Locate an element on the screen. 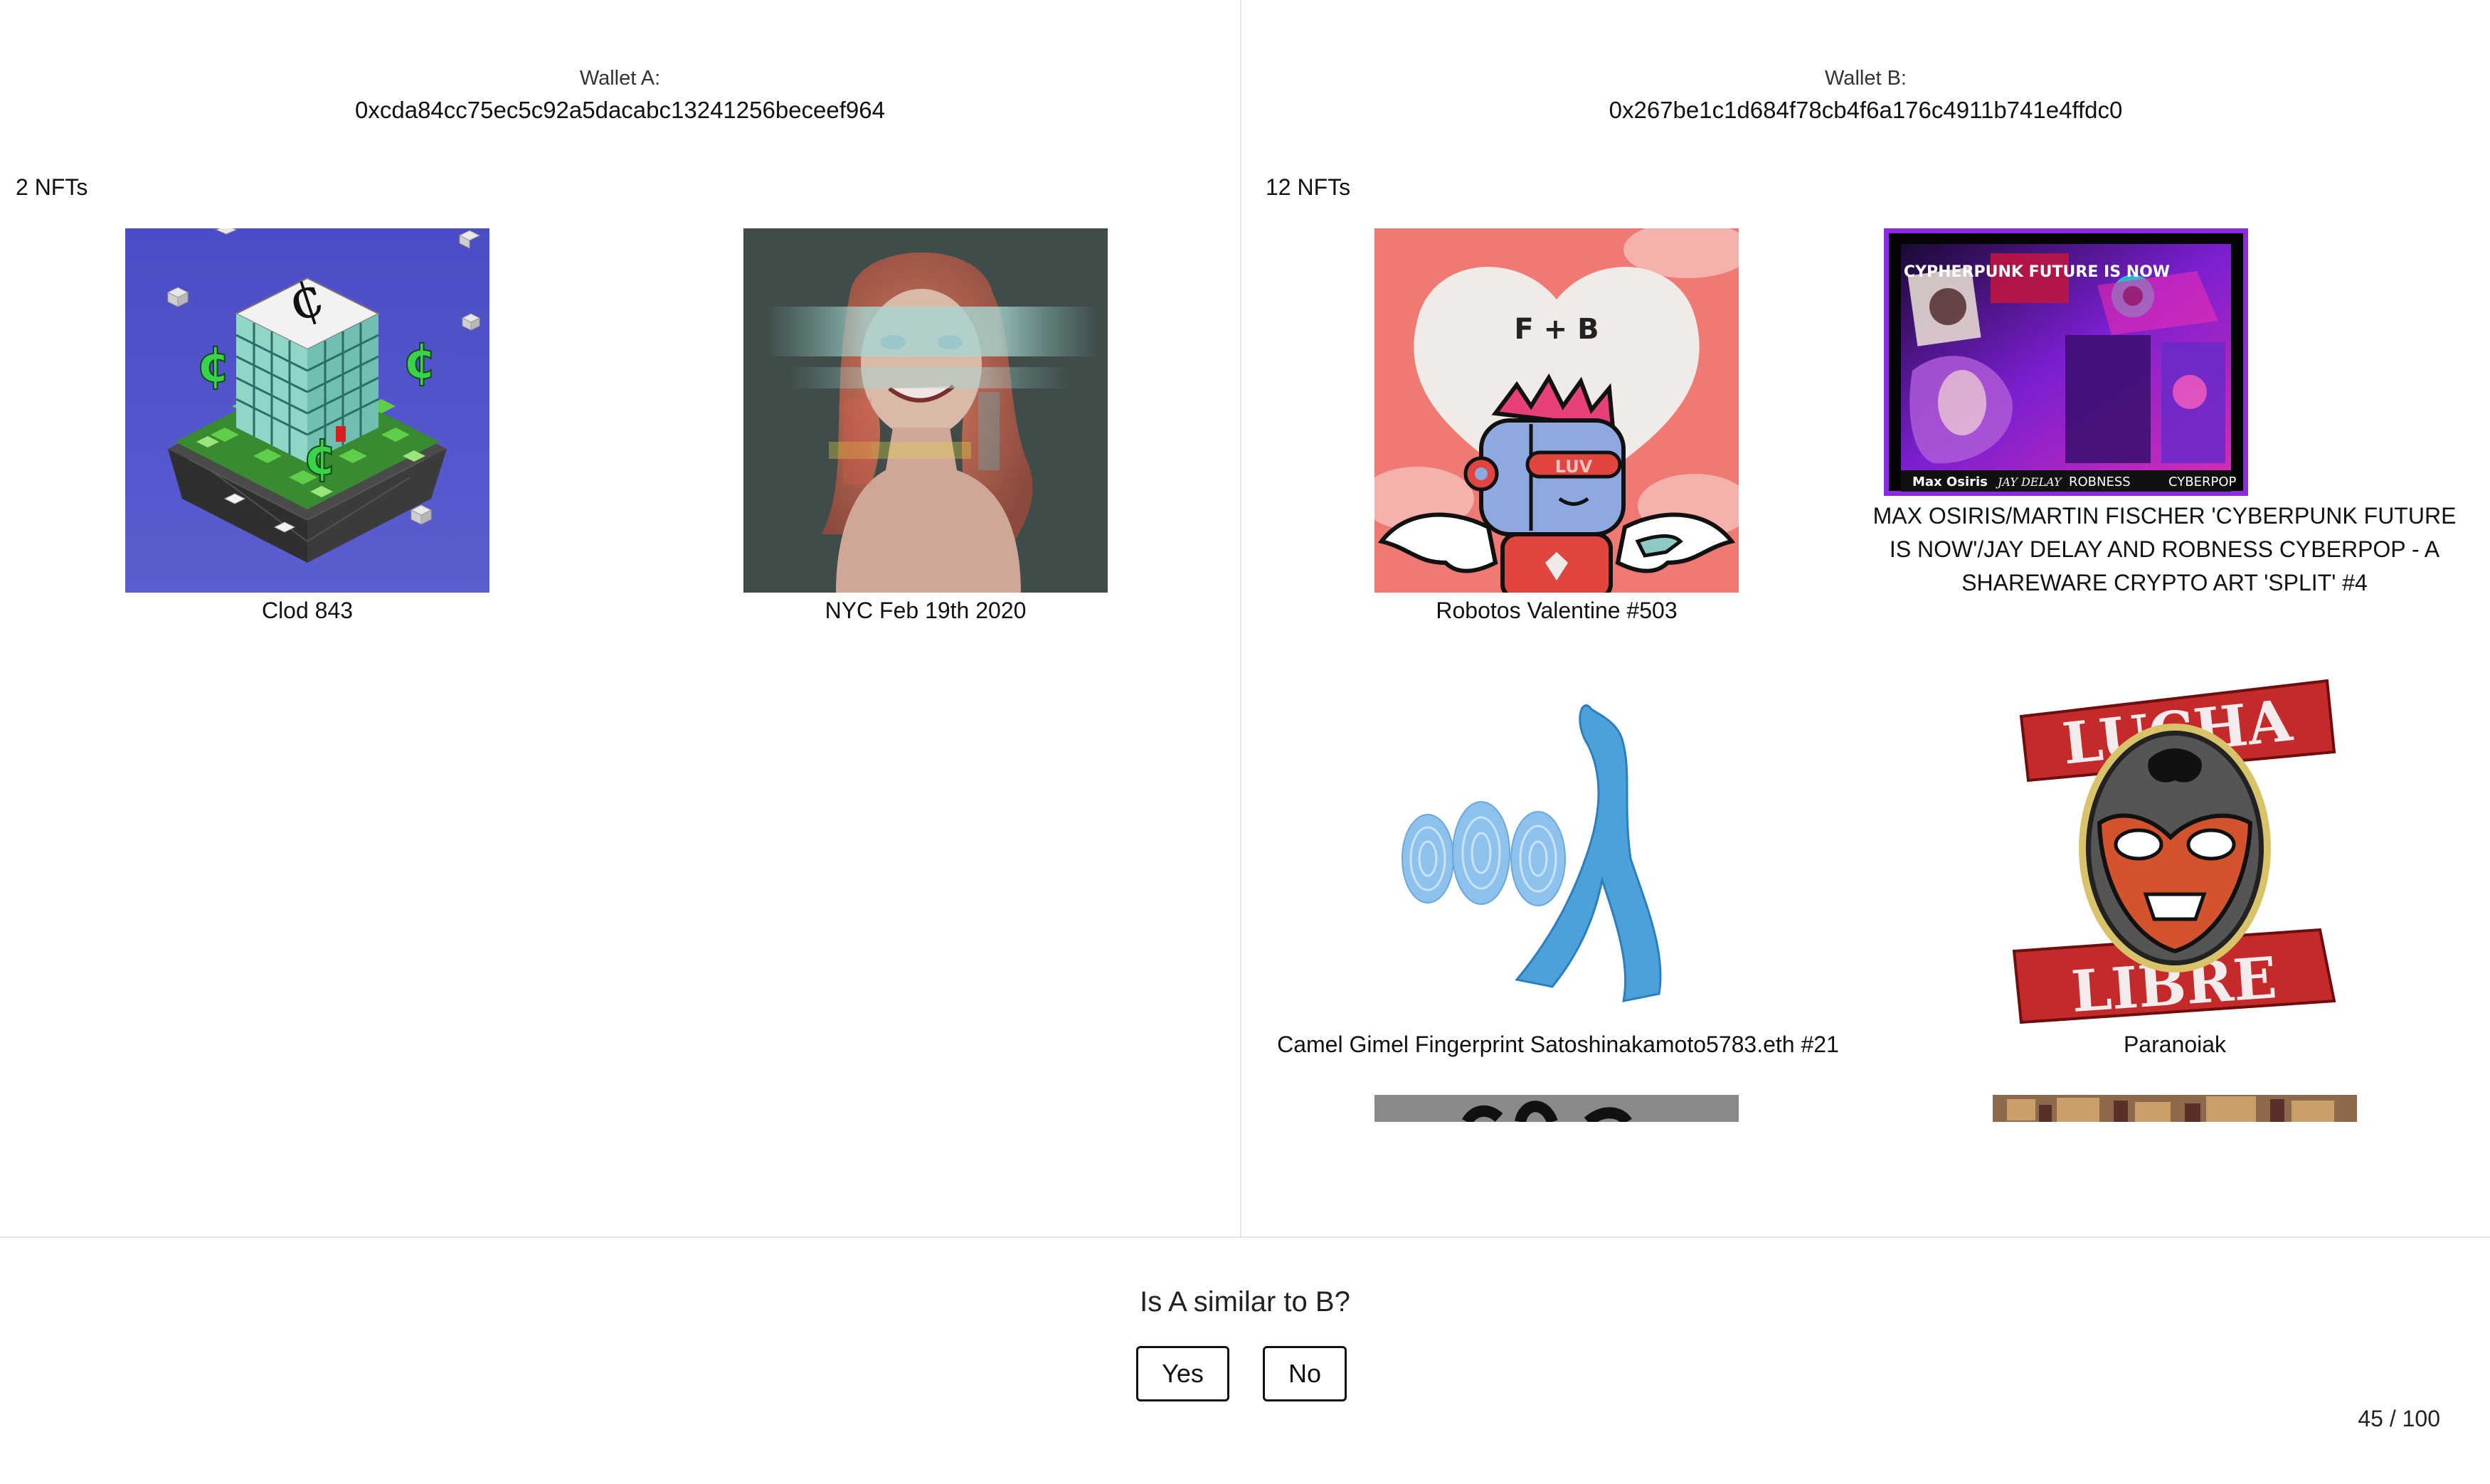 This screenshot has height=1484, width=2490. nft-caption: NYC Feb 19th 2020 is located at coordinates (926, 610).